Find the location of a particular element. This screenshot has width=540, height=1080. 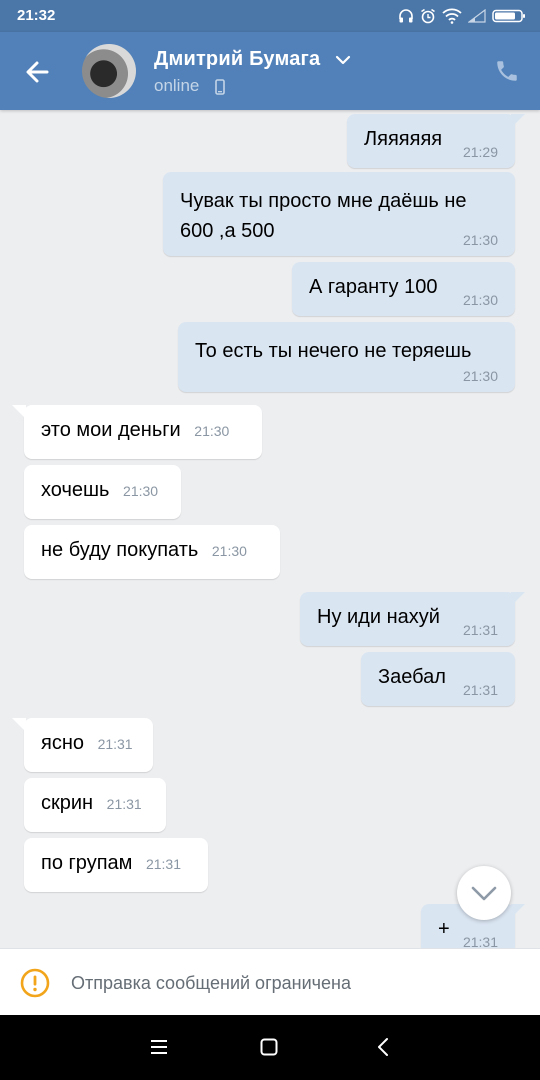

home-icon is located at coordinates (269, 1047).